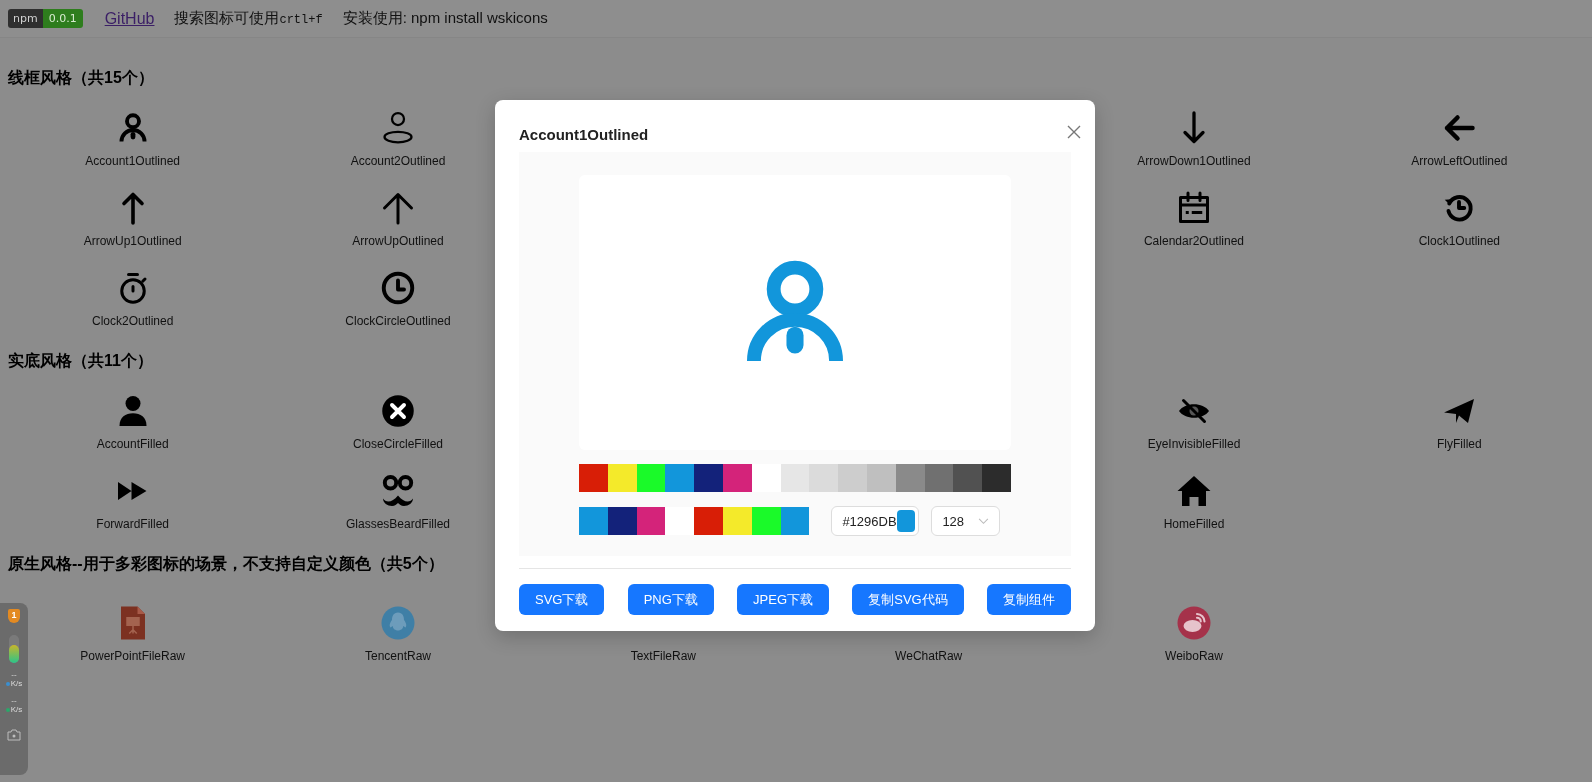 This screenshot has width=1592, height=782. What do you see at coordinates (398, 241) in the screenshot?
I see `icon-label: ArrowUpOutlined` at bounding box center [398, 241].